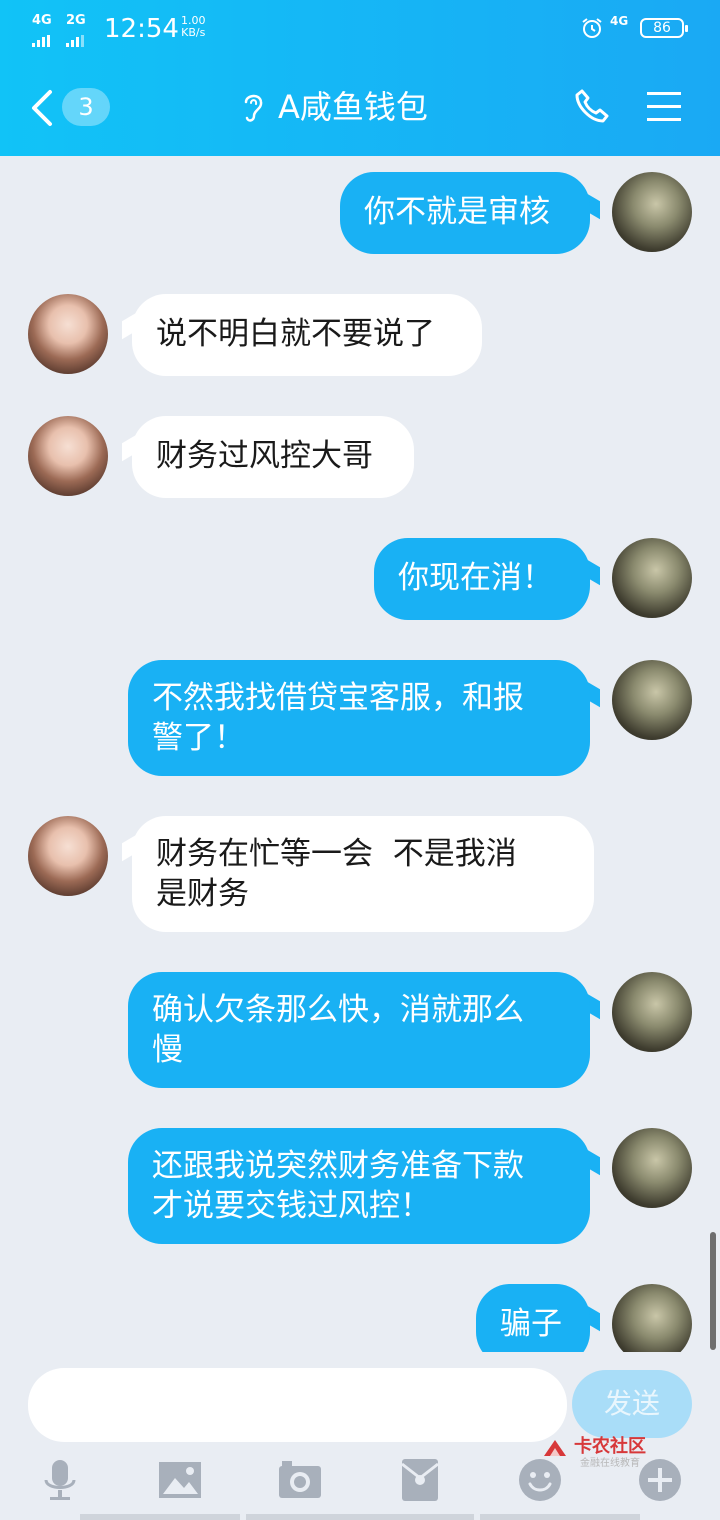 The image size is (720, 1520). What do you see at coordinates (42, 108) in the screenshot?
I see `chevron-left-icon` at bounding box center [42, 108].